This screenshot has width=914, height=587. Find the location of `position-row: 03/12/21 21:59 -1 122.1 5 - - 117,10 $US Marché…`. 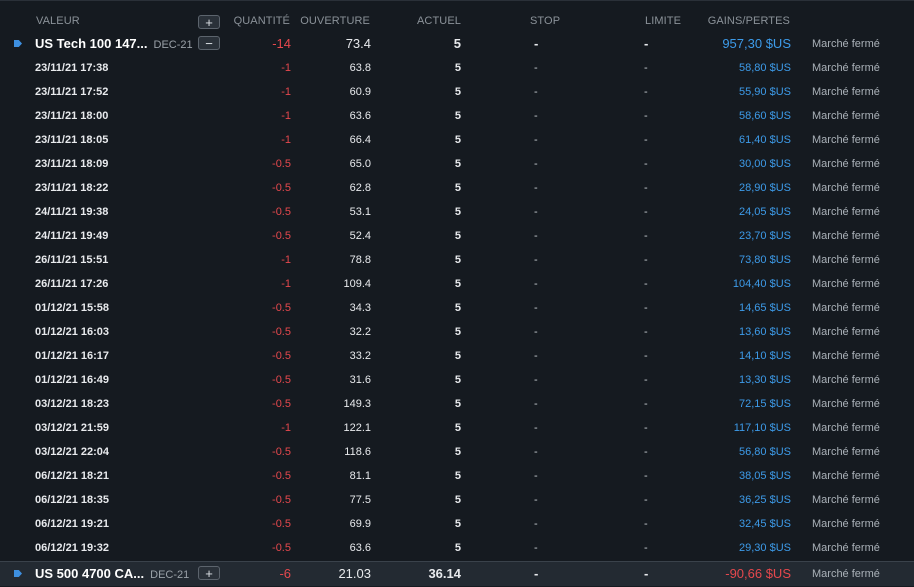

position-row: 03/12/21 21:59 -1 122.1 5 - - 117,10 $US Marché… is located at coordinates (457, 428).